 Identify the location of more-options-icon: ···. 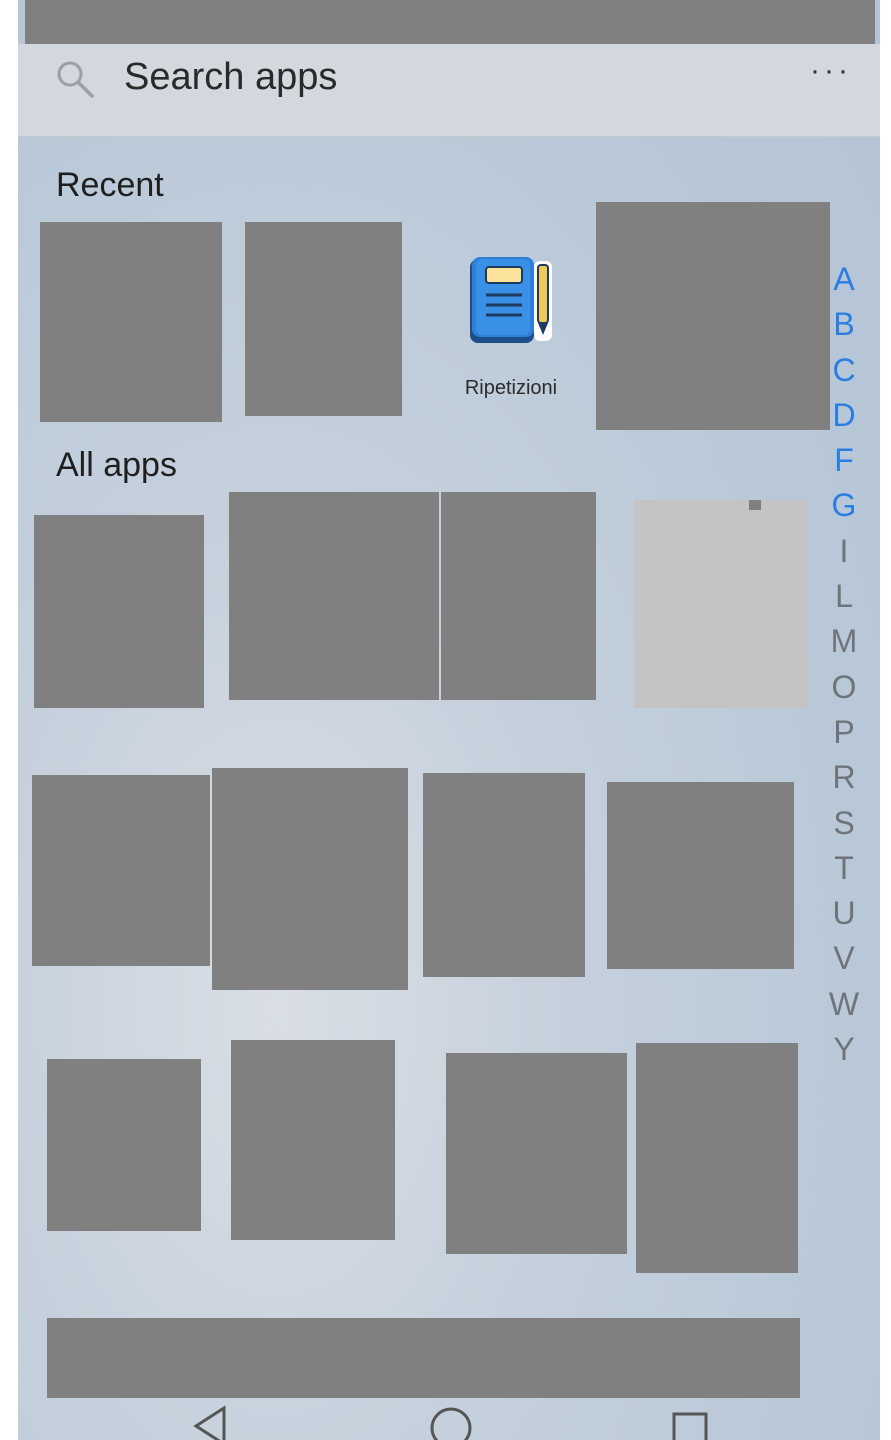
(831, 71).